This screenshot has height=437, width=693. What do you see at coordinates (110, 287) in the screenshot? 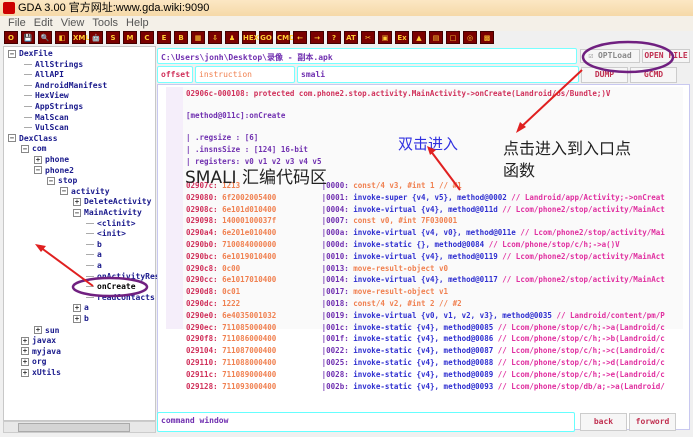
I see `highlight-ellipse-oncreate` at bounding box center [110, 287].